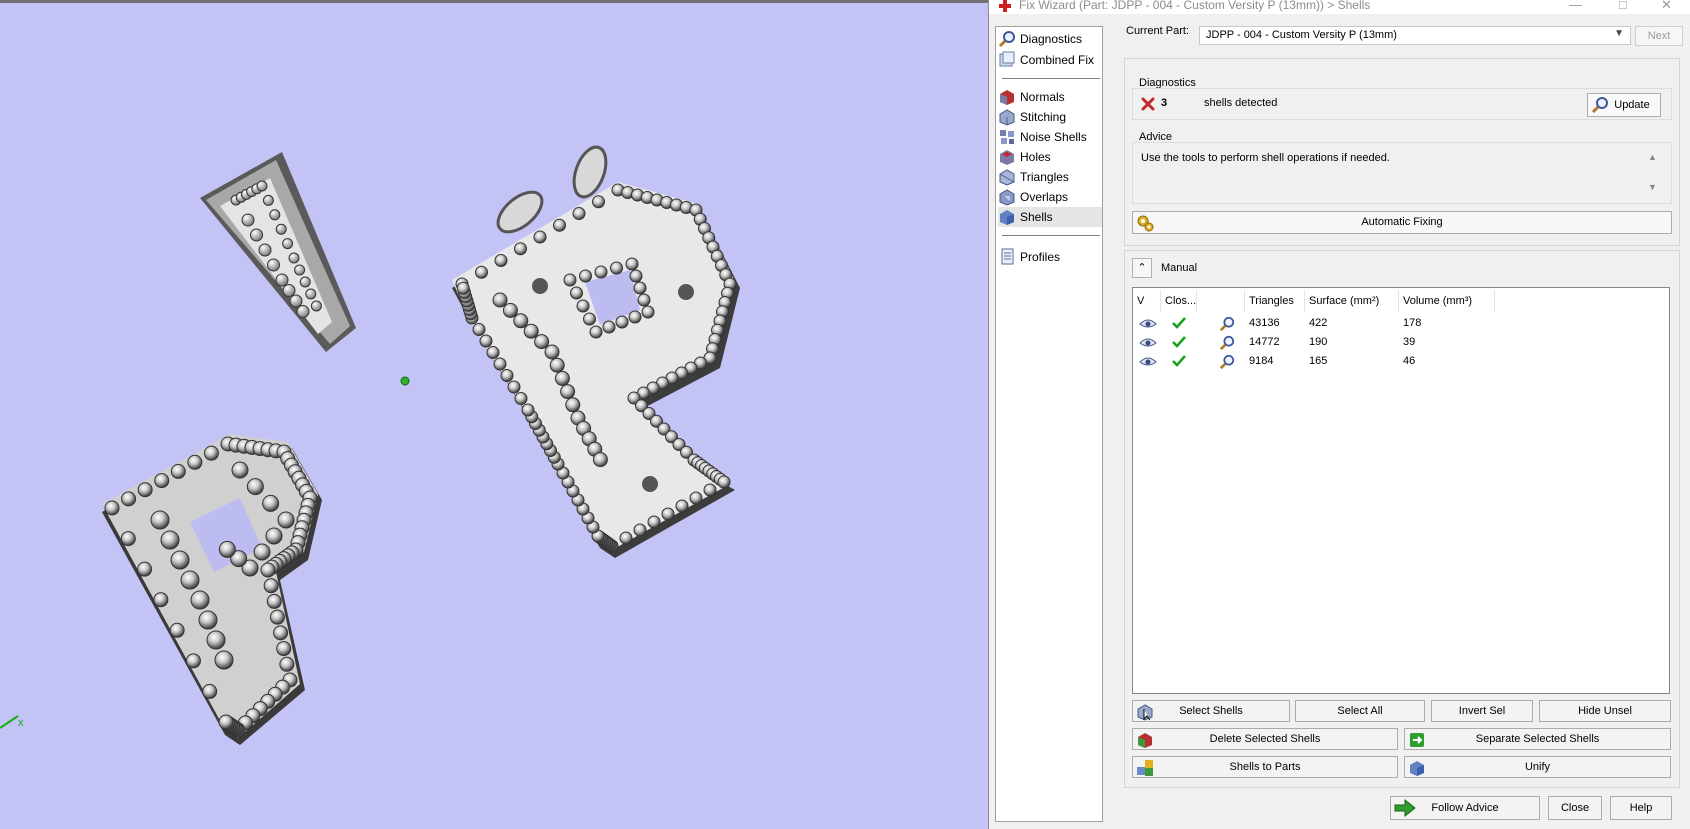 The image size is (1690, 829). I want to click on nav-item-diagnostics: Diagnostics, so click(1050, 39).